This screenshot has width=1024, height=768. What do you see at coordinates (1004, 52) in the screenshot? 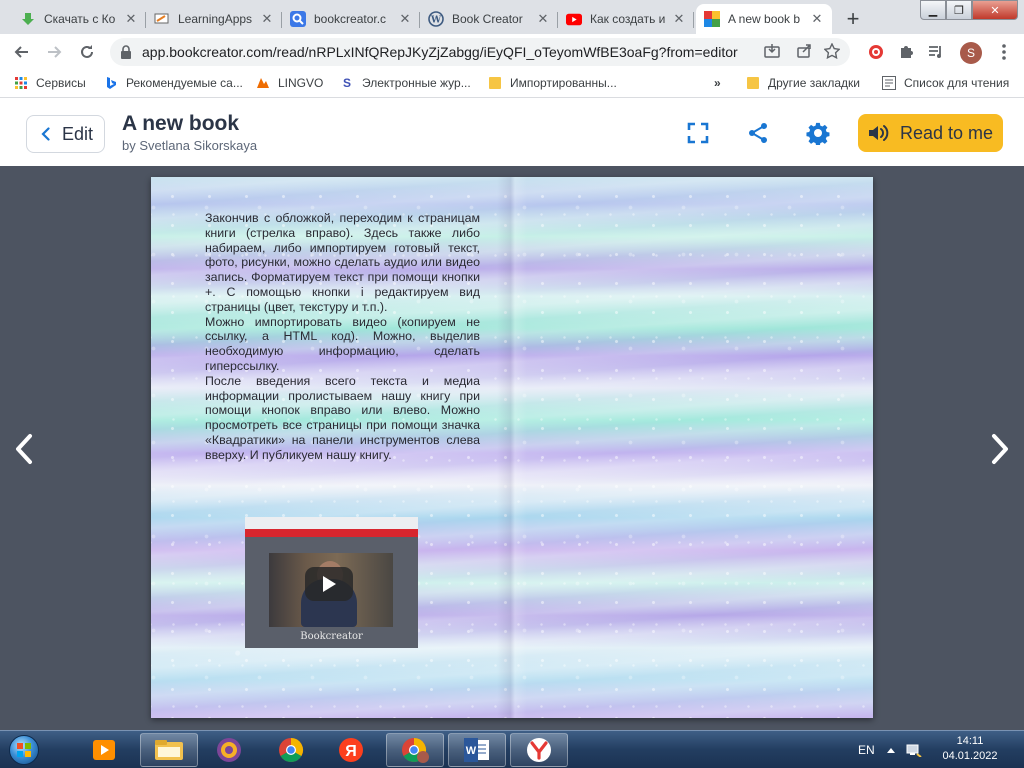
I see `kebab-menu-icon` at bounding box center [1004, 52].